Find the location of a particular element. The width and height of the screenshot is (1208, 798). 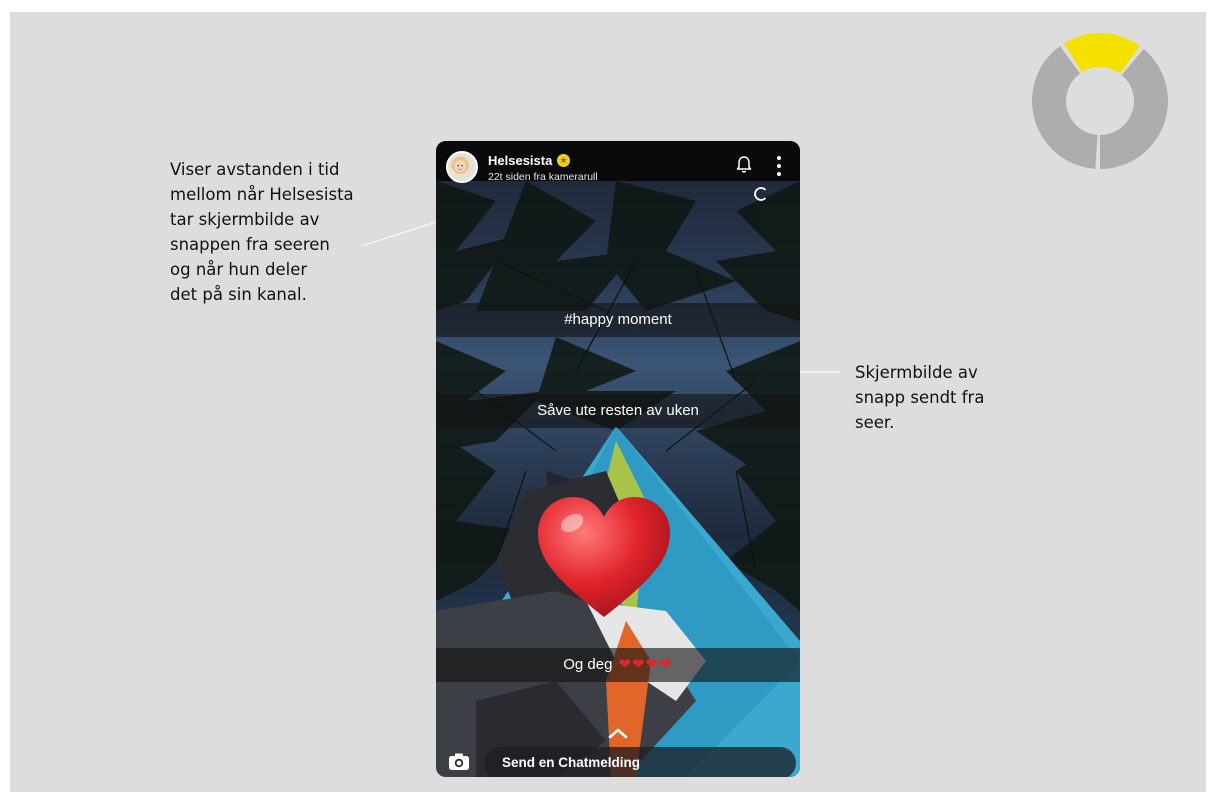

caption-bar: Og deg ❤❤❤❤ is located at coordinates (618, 665).